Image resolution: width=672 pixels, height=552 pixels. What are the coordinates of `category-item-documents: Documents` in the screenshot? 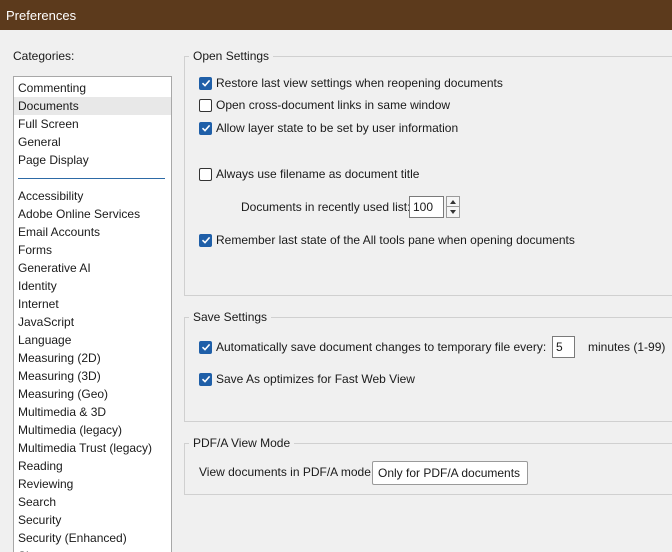 It's located at (92, 106).